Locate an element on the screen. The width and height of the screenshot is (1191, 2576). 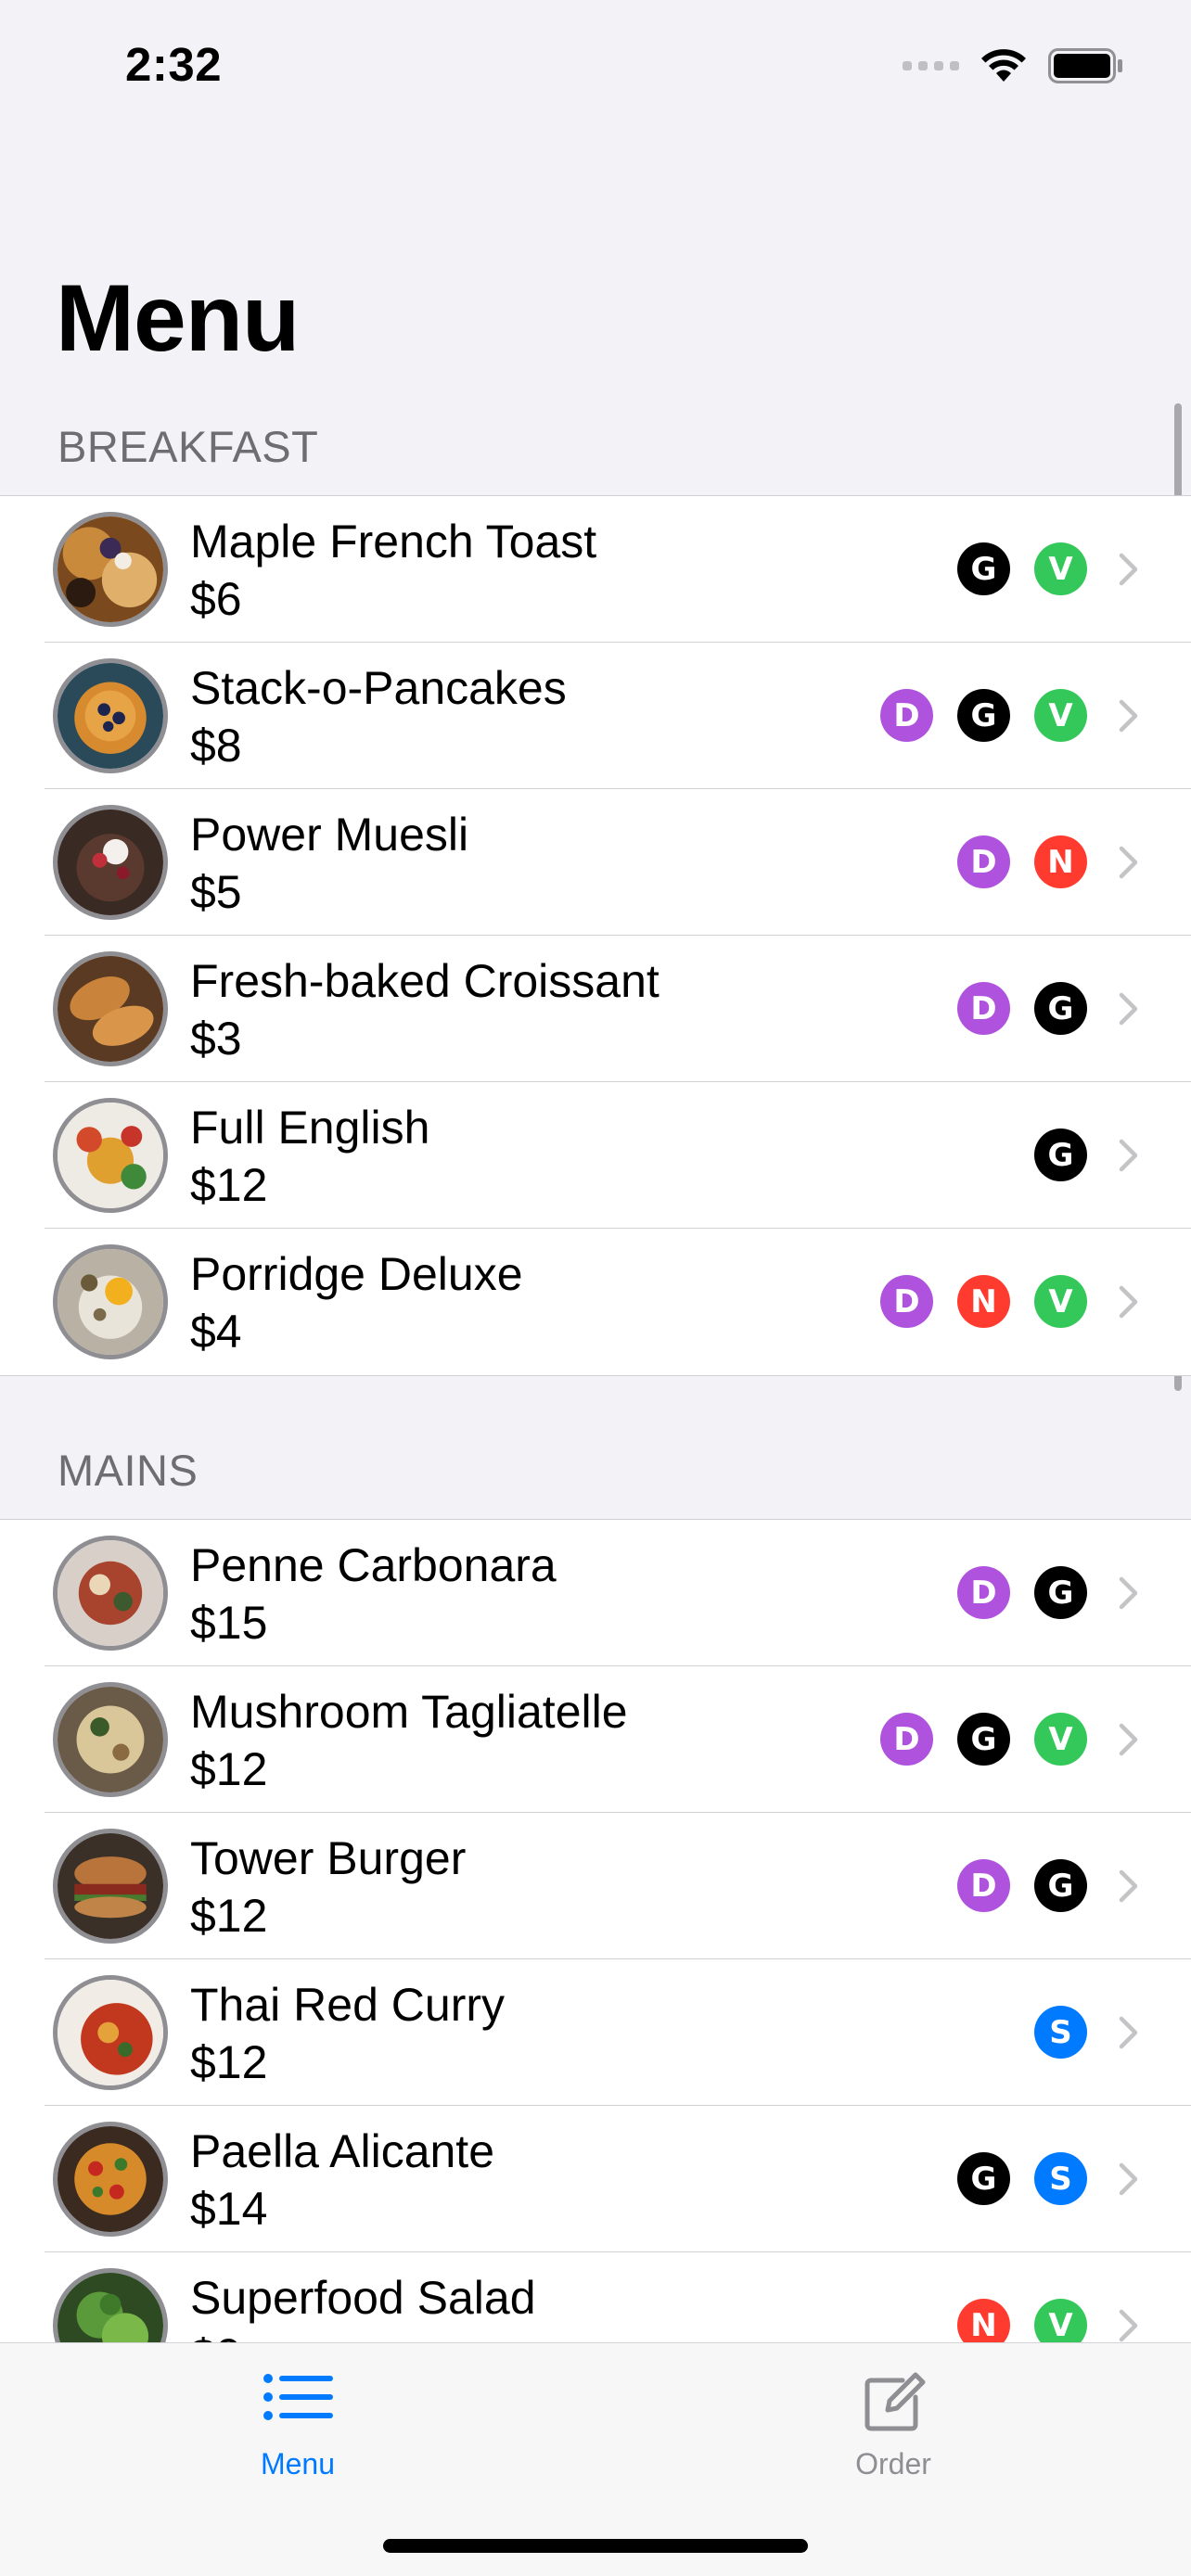
battery-icon is located at coordinates (1085, 66).